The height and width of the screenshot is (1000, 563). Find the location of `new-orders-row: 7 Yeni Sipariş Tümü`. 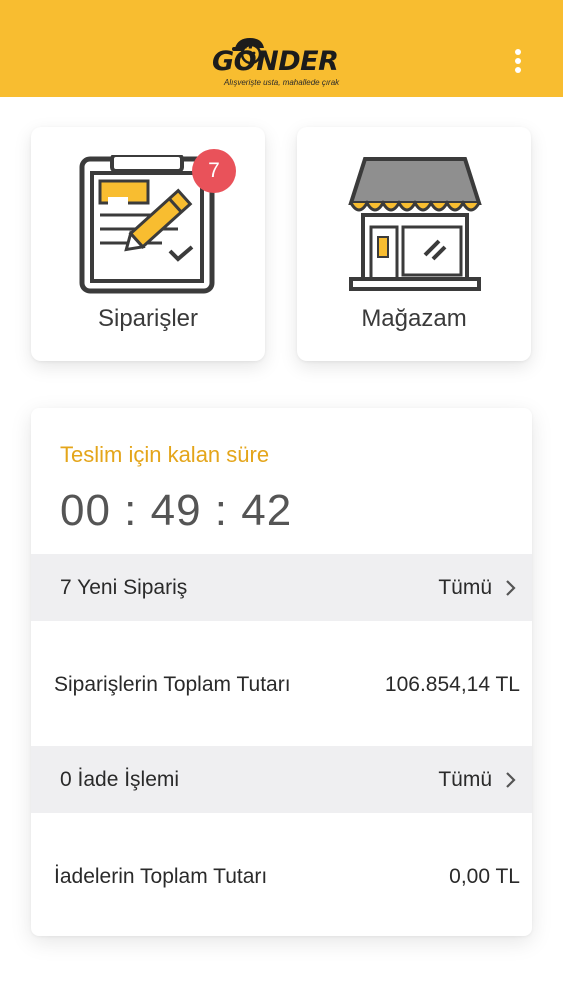

new-orders-row: 7 Yeni Sipariş Tümü is located at coordinates (281, 587).